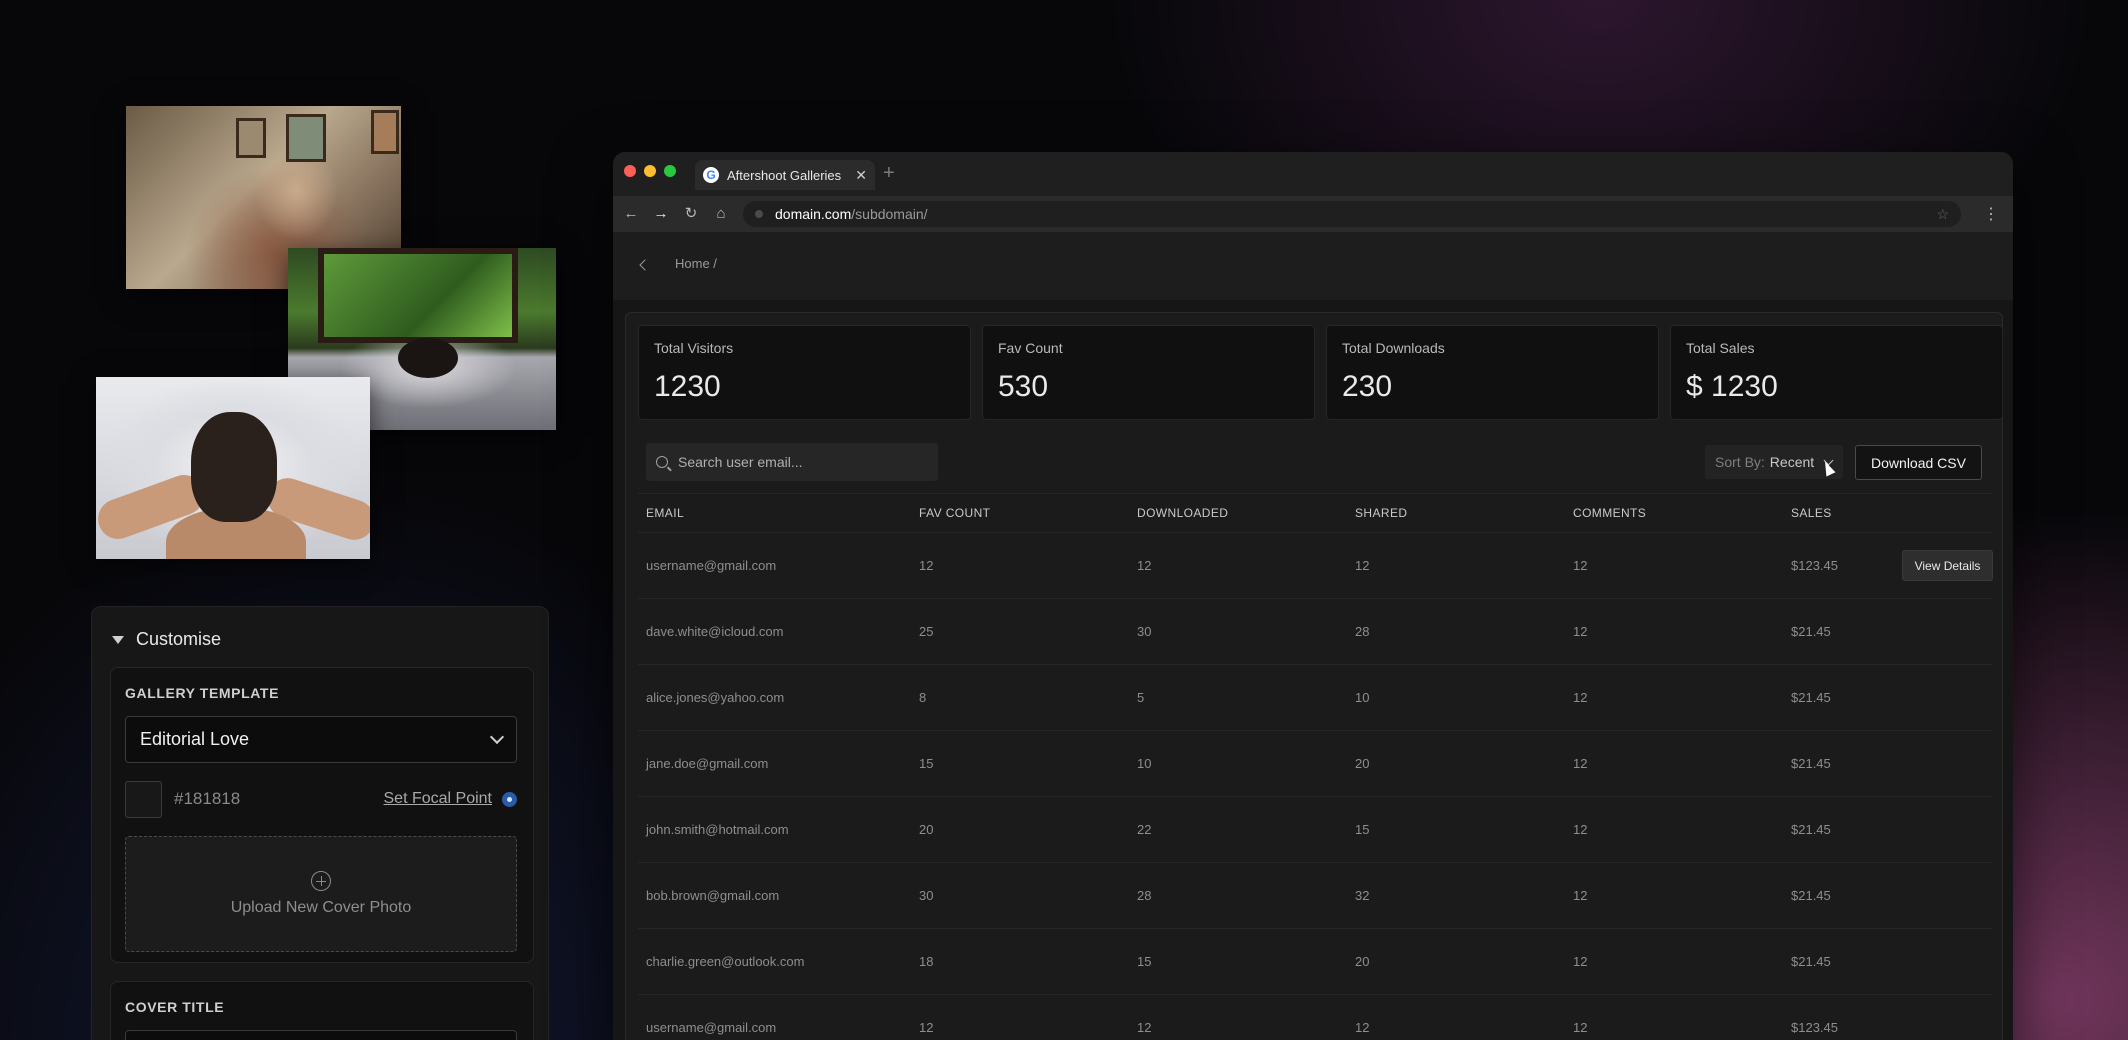 This screenshot has height=1040, width=2128. Describe the element at coordinates (661, 213) in the screenshot. I see `forward-arrow-icon: →` at that location.